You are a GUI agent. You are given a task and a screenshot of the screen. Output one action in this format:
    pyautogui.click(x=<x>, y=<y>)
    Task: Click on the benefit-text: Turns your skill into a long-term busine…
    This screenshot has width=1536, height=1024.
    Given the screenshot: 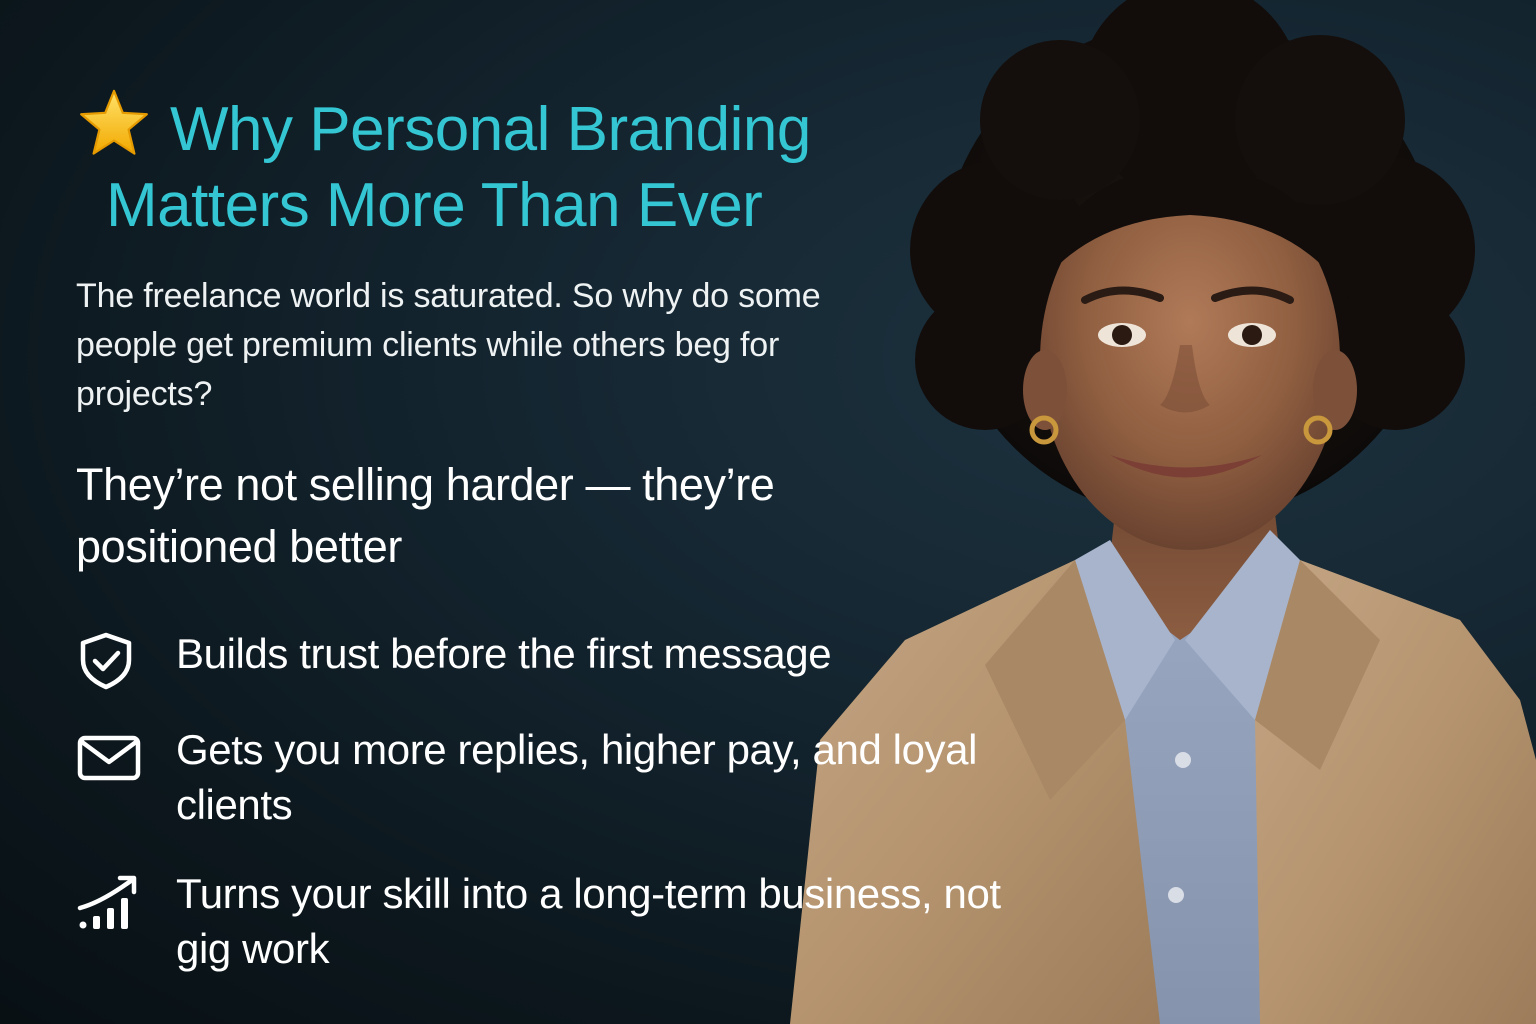 What is the action you would take?
    pyautogui.click(x=588, y=921)
    